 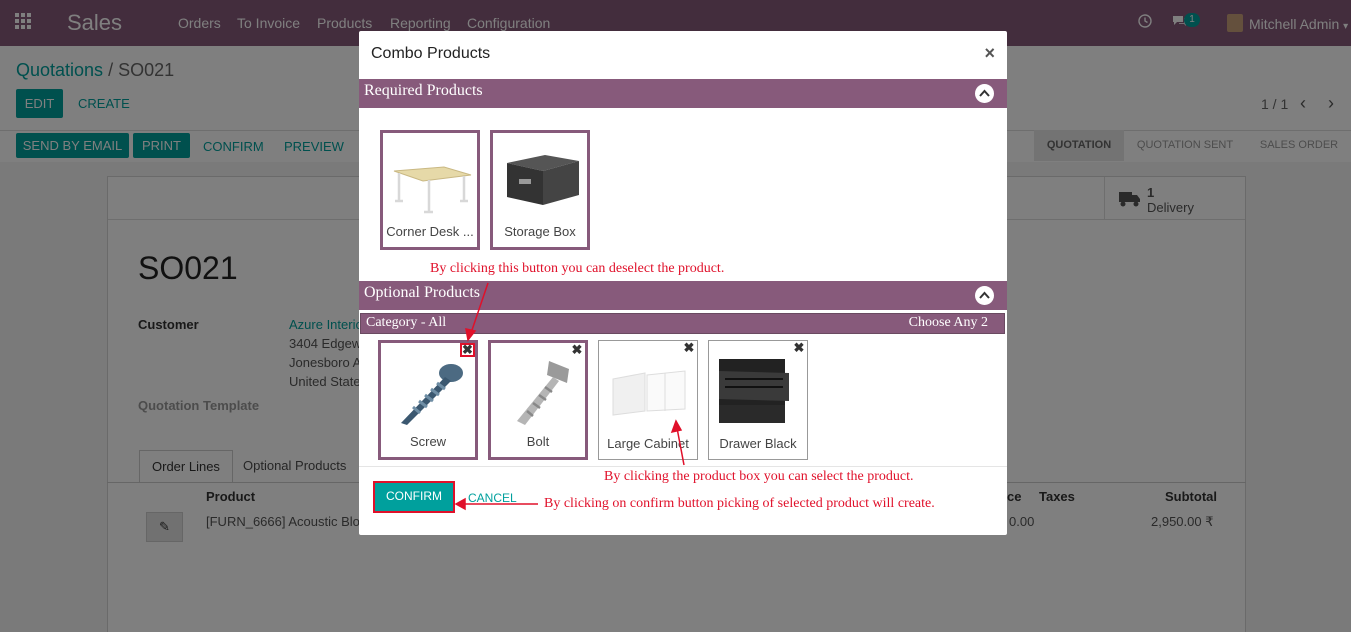 What do you see at coordinates (428, 441) in the screenshot?
I see `product-name: Screw` at bounding box center [428, 441].